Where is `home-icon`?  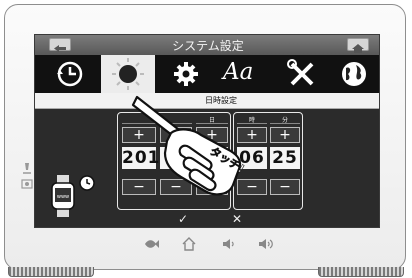 home-icon is located at coordinates (358, 48).